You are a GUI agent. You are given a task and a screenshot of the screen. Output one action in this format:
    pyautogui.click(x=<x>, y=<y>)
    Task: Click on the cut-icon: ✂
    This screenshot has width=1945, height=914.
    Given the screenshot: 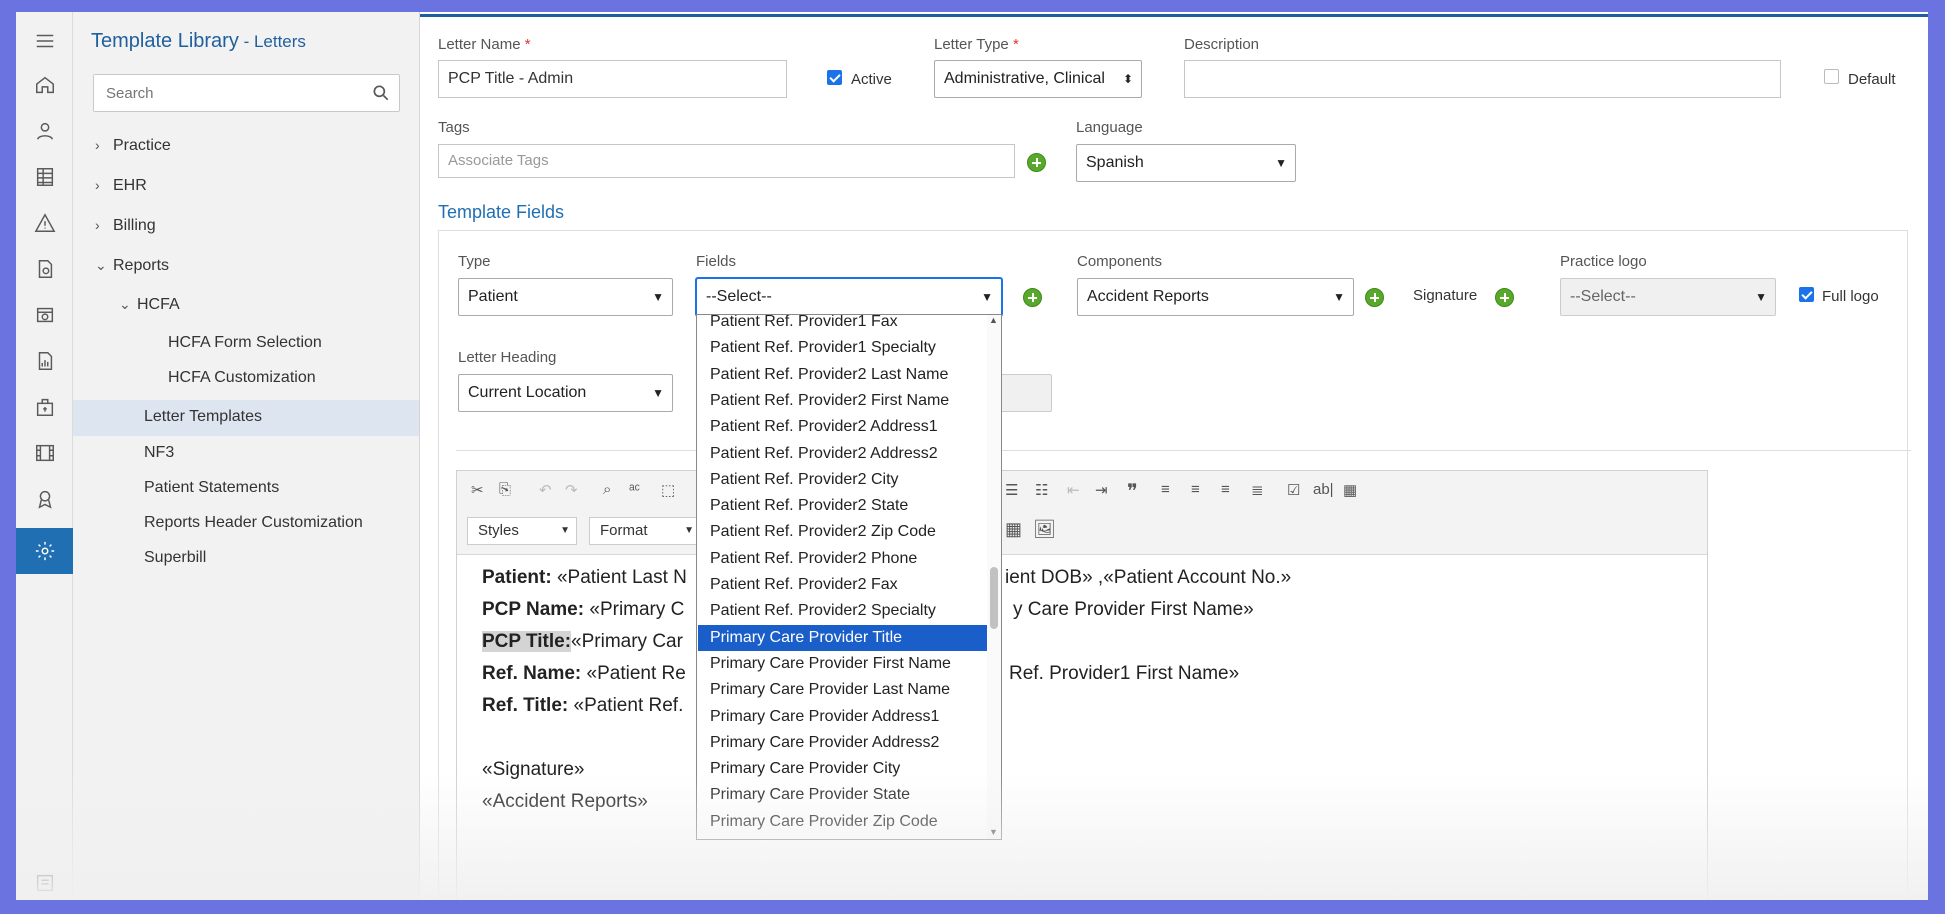 What is the action you would take?
    pyautogui.click(x=477, y=490)
    